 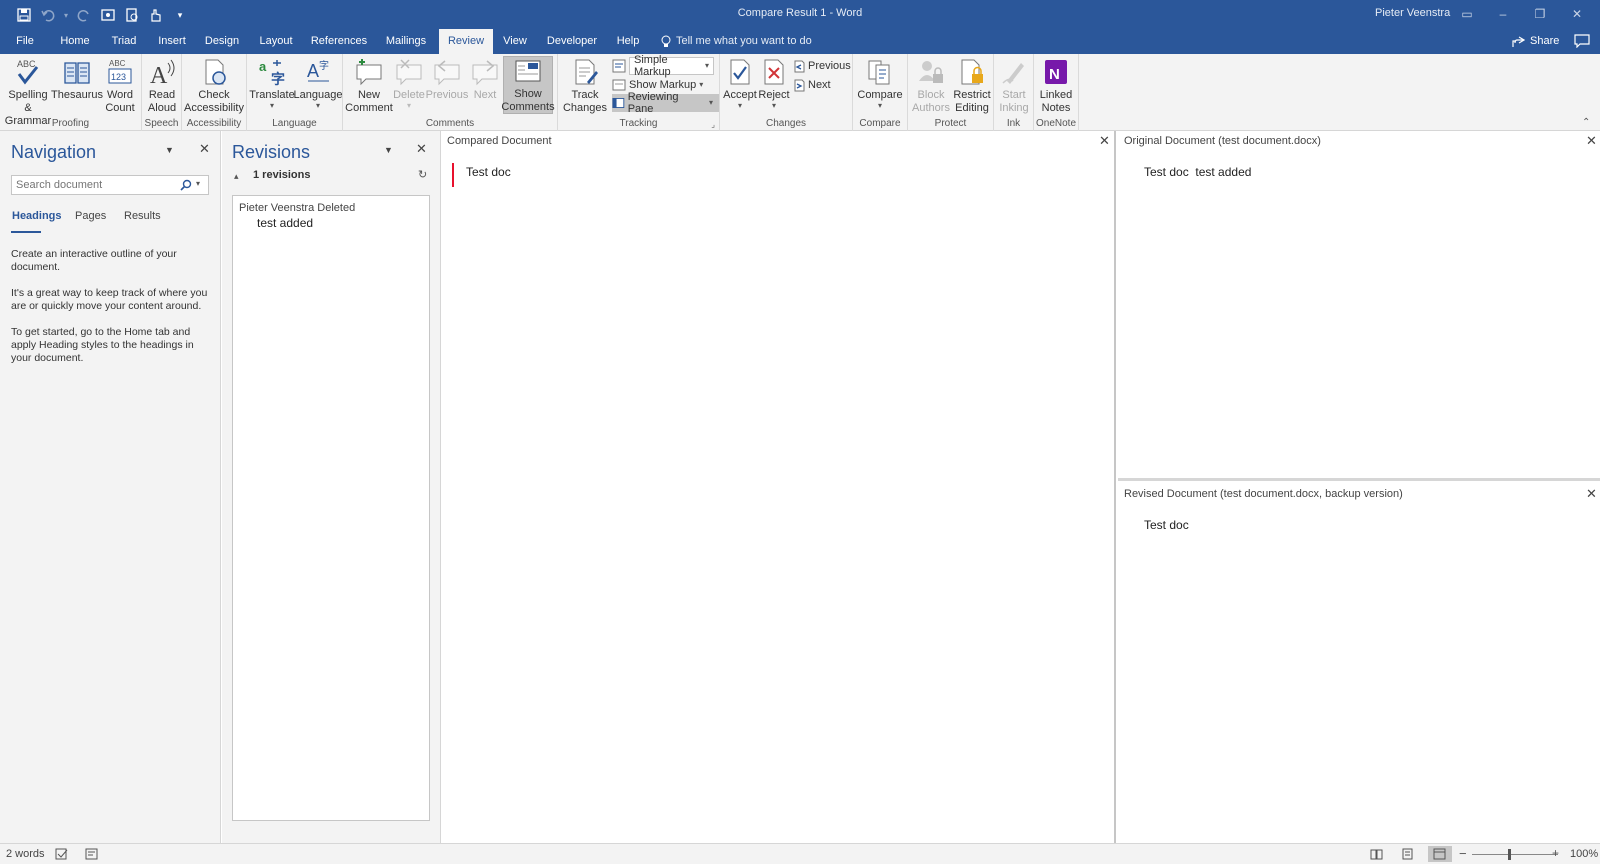 I want to click on show-comments-icon, so click(x=528, y=72).